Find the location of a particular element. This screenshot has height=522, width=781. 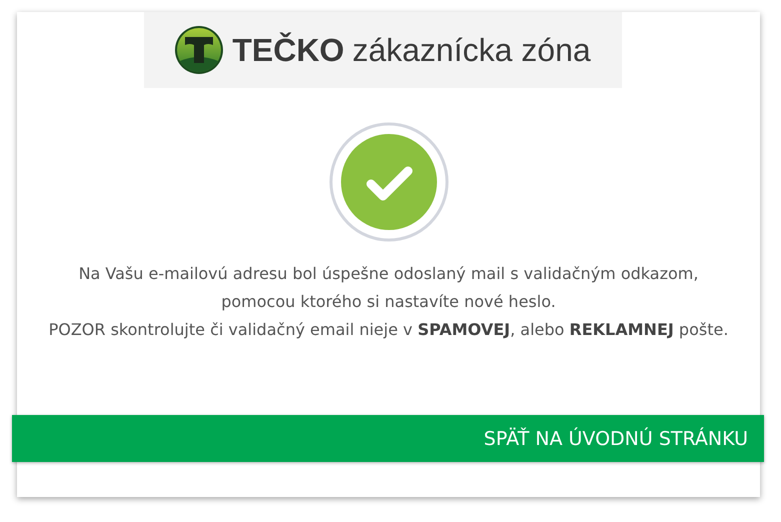

message-text: Na Vašu e-mailovú adresu bol úspešne odoslaný mail s validačným odkazom, pomocou ktorého si nastavíte nové heslo. is located at coordinates (389, 288).